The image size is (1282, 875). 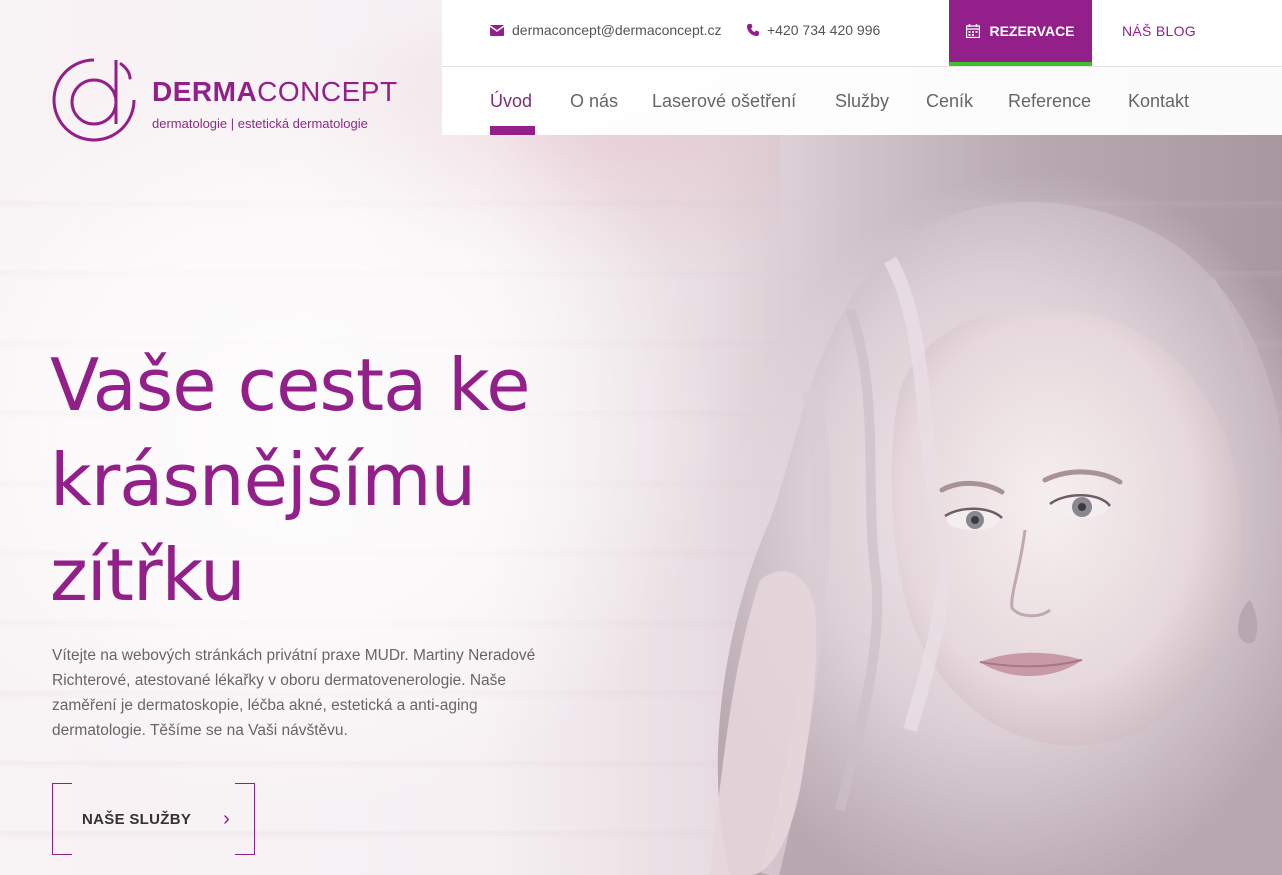 I want to click on contact-phone-text: +420 734 420 996, so click(x=824, y=30).